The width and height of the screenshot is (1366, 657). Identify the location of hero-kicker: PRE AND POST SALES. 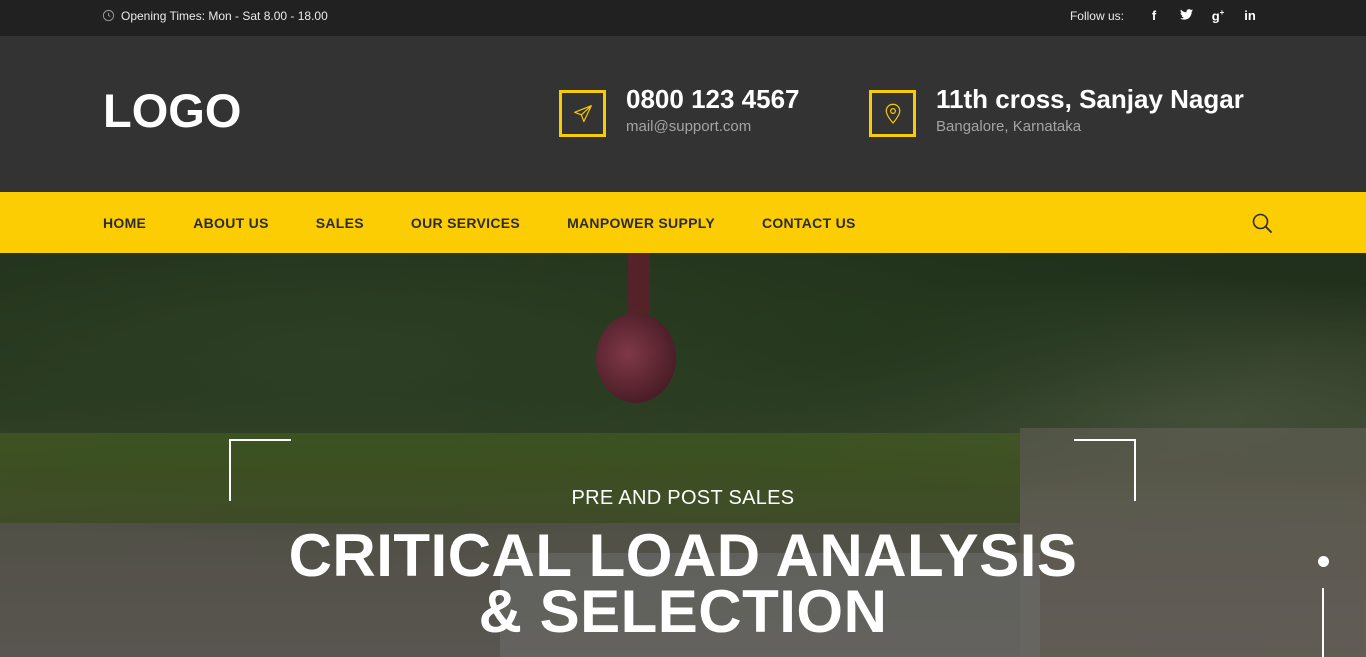
(683, 498).